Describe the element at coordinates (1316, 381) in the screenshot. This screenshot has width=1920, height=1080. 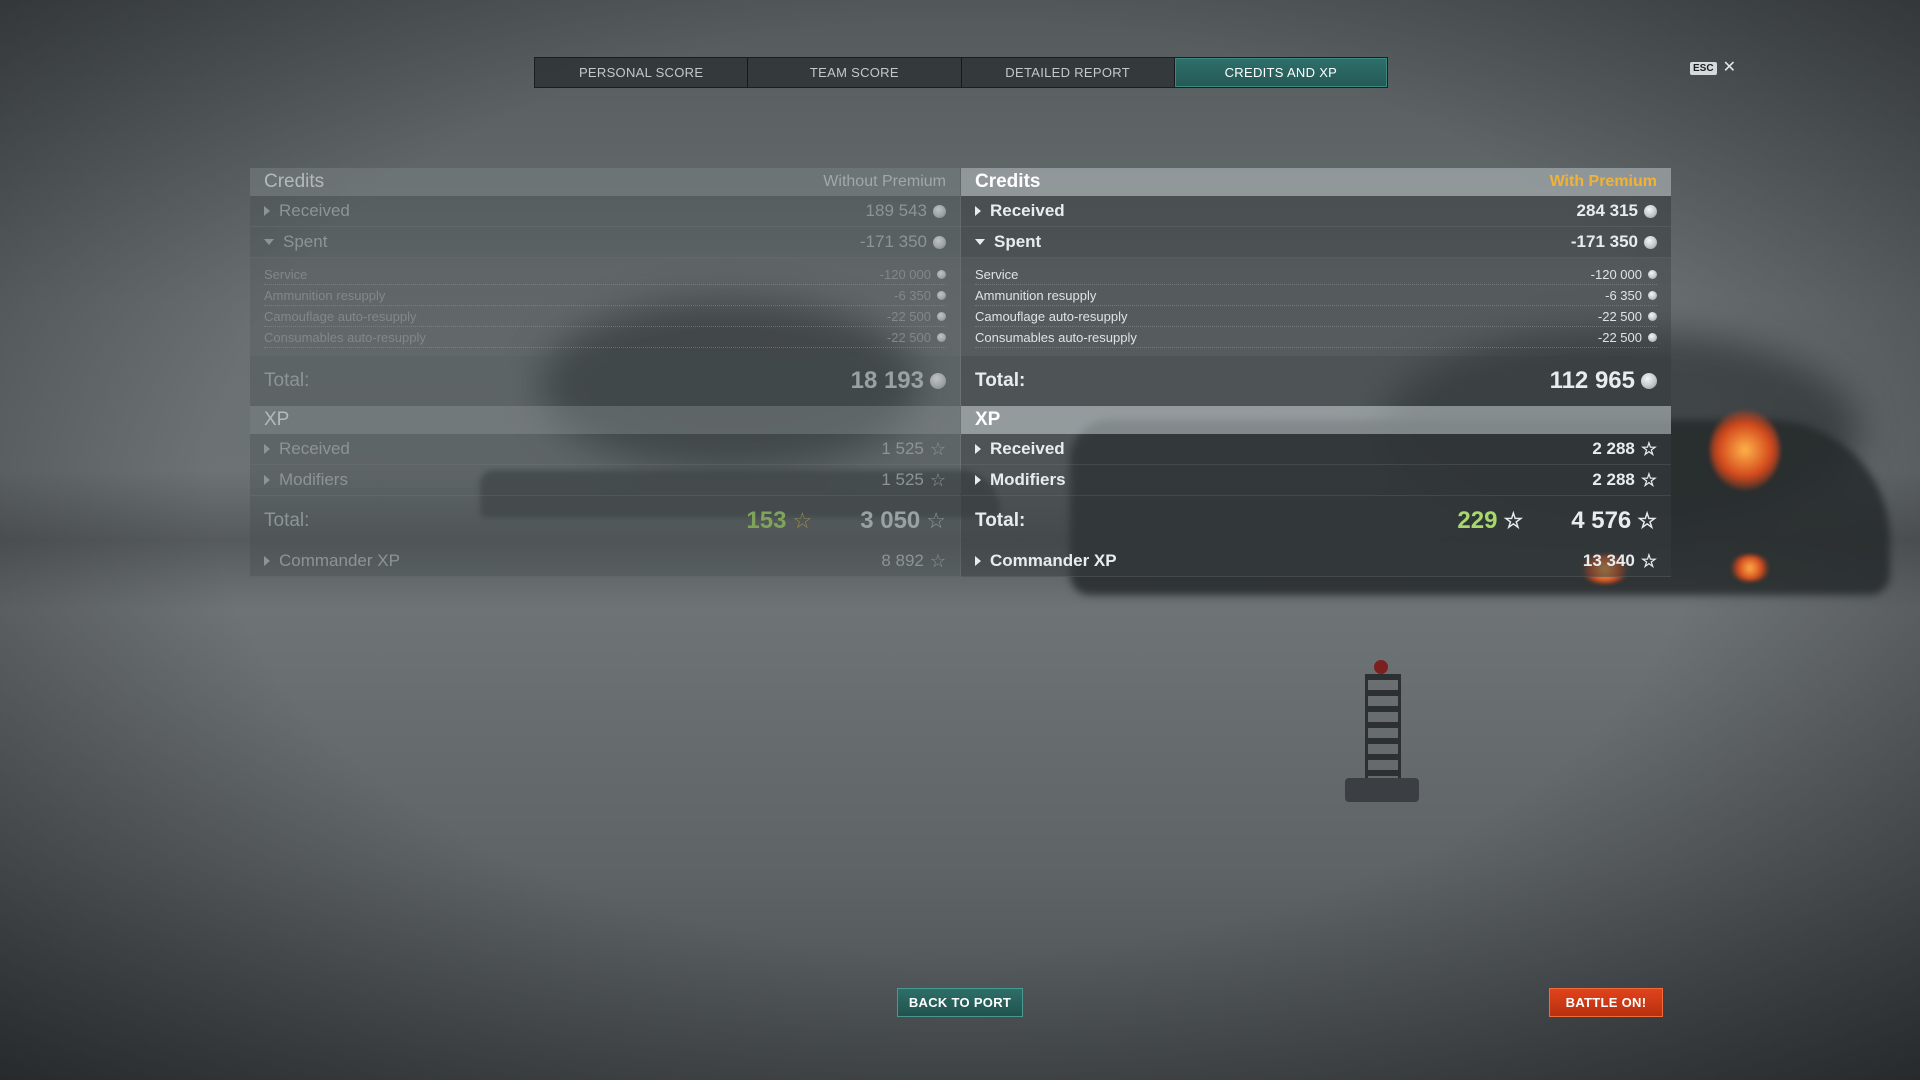
I see `credits-total-row: Total: 112 965` at that location.